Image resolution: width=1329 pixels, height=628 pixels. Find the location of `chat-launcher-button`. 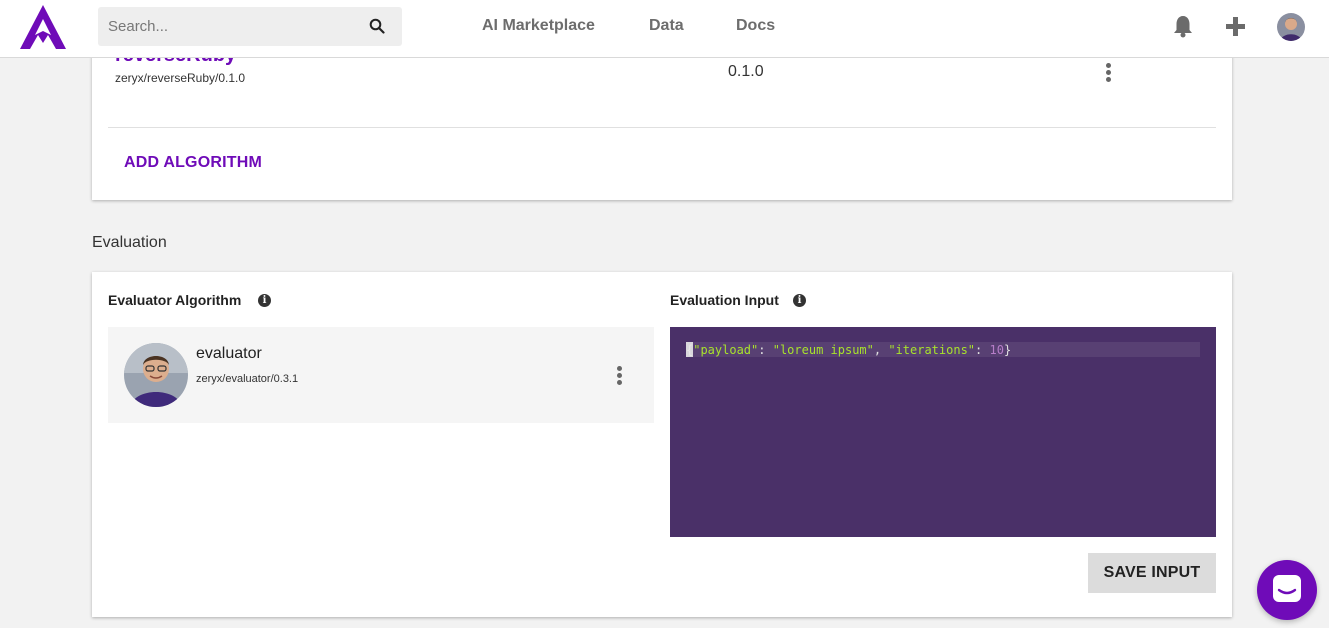

chat-launcher-button is located at coordinates (1287, 590).